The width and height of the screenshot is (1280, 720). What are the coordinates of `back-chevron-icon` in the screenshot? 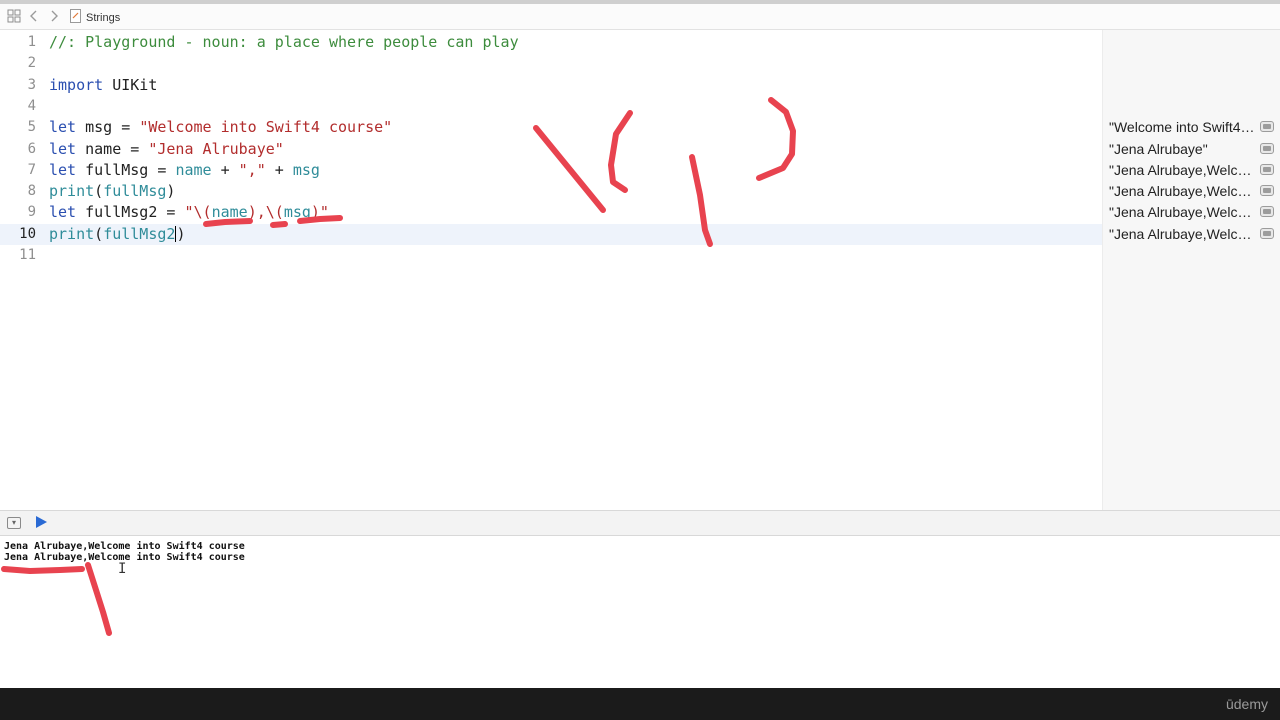 It's located at (34, 17).